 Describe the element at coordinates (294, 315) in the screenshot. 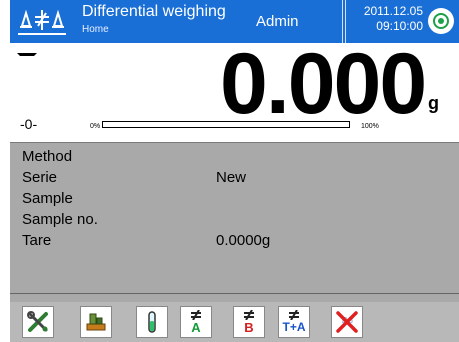

I see `weigh-ta-icon` at that location.